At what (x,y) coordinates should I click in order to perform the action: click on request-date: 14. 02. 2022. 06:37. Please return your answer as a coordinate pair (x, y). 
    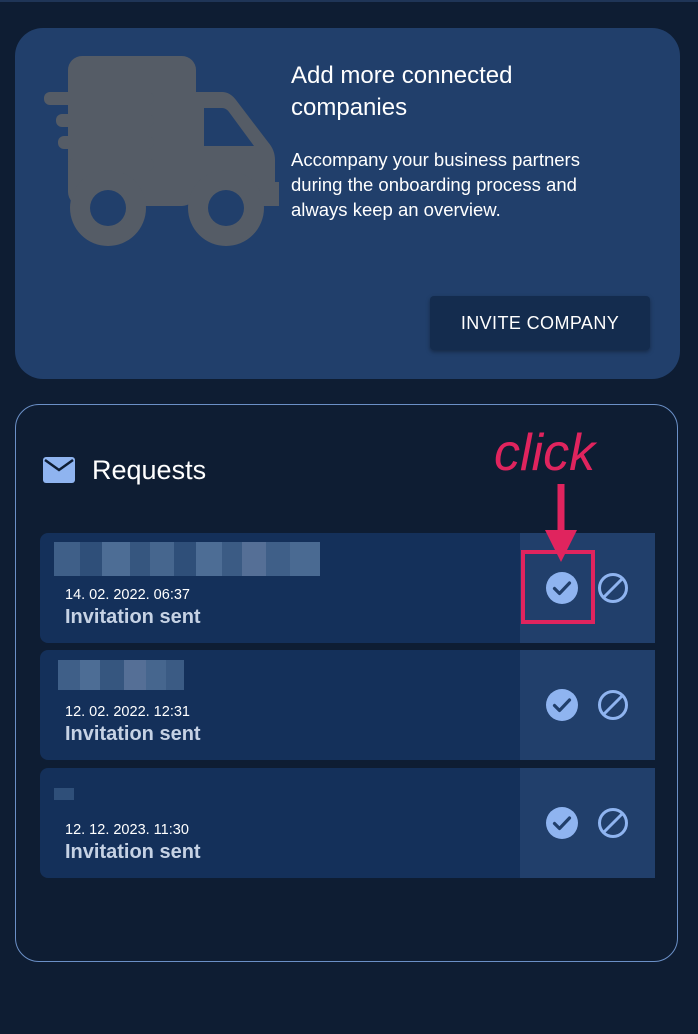
    Looking at the image, I should click on (127, 595).